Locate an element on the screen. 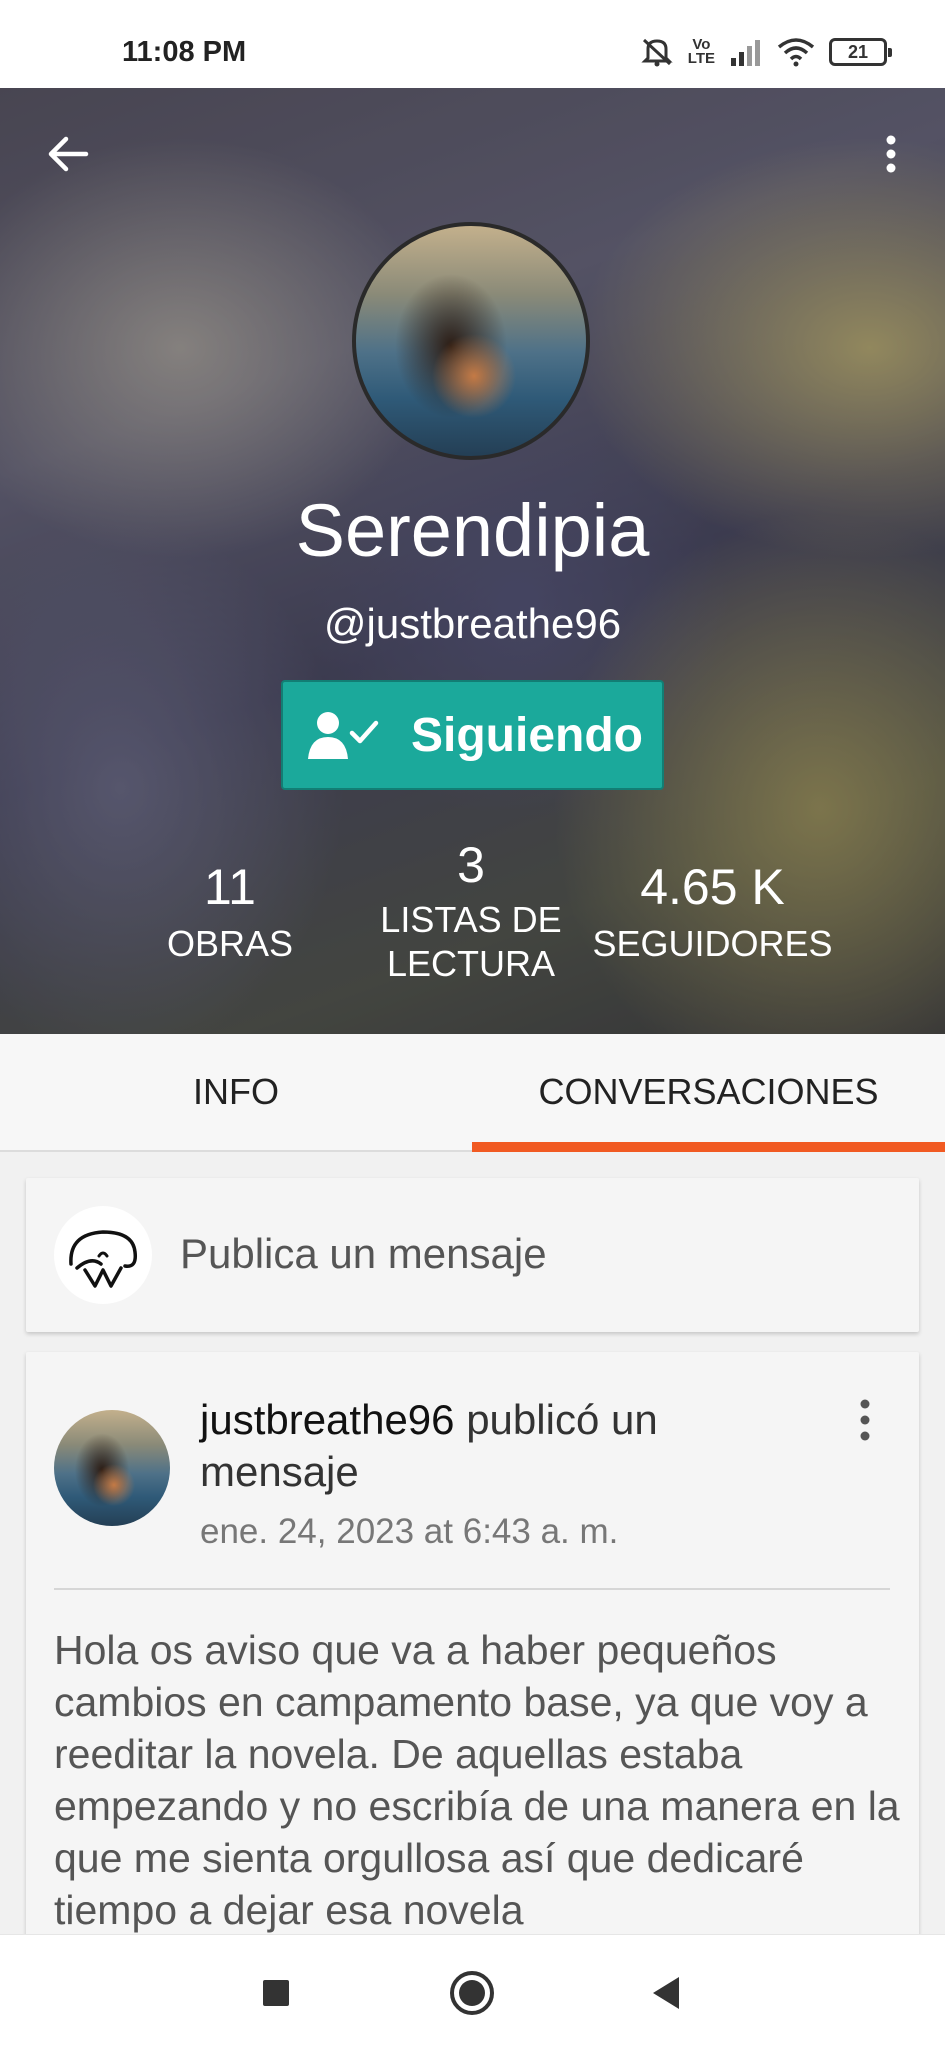  signal-icon is located at coordinates (746, 52).